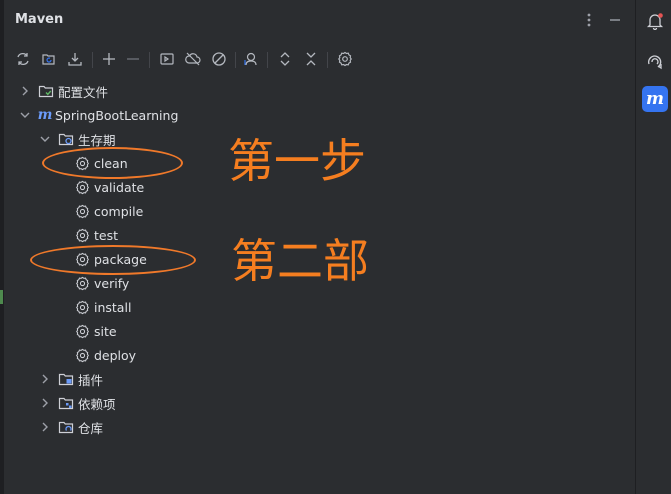 The image size is (671, 494). I want to click on maven-toolbar, so click(319, 59).